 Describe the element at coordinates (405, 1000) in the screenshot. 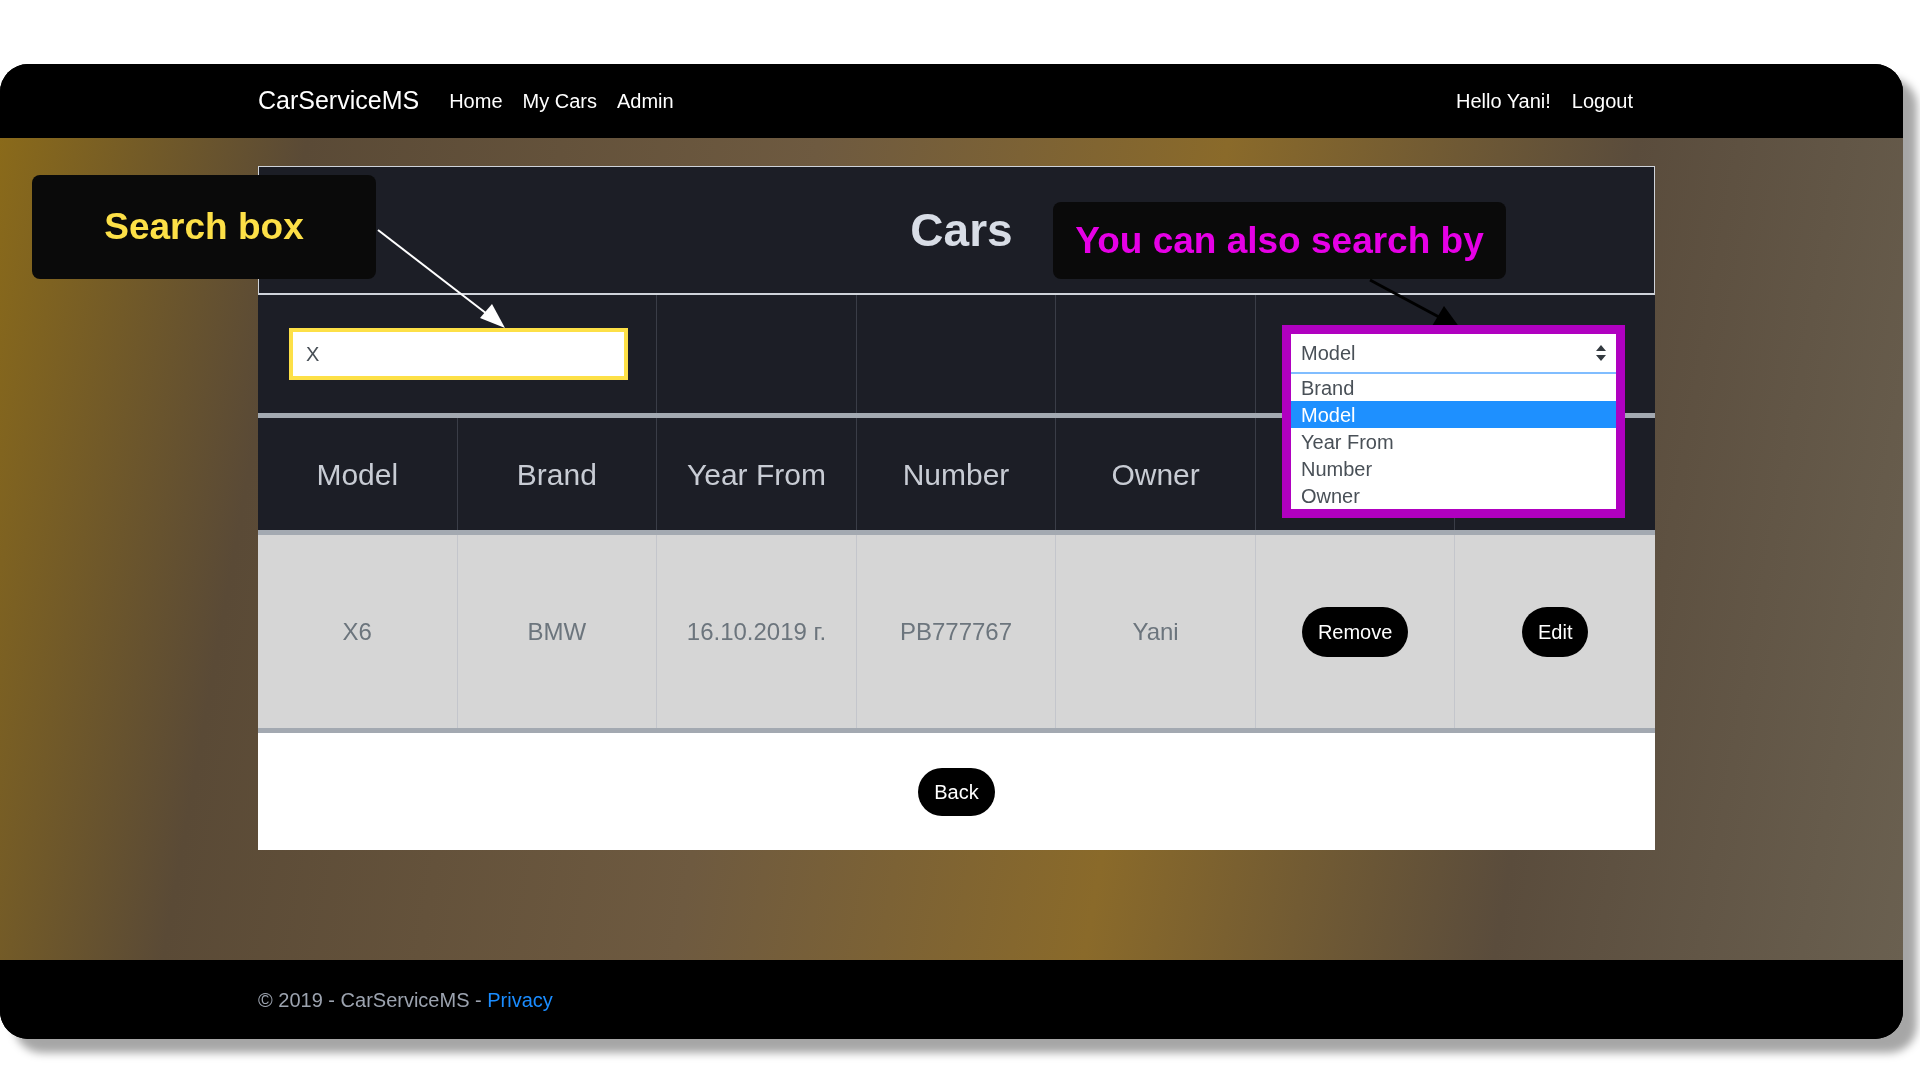

I see `footer-text: © 2019 - CarServiceMS - Privacy` at that location.